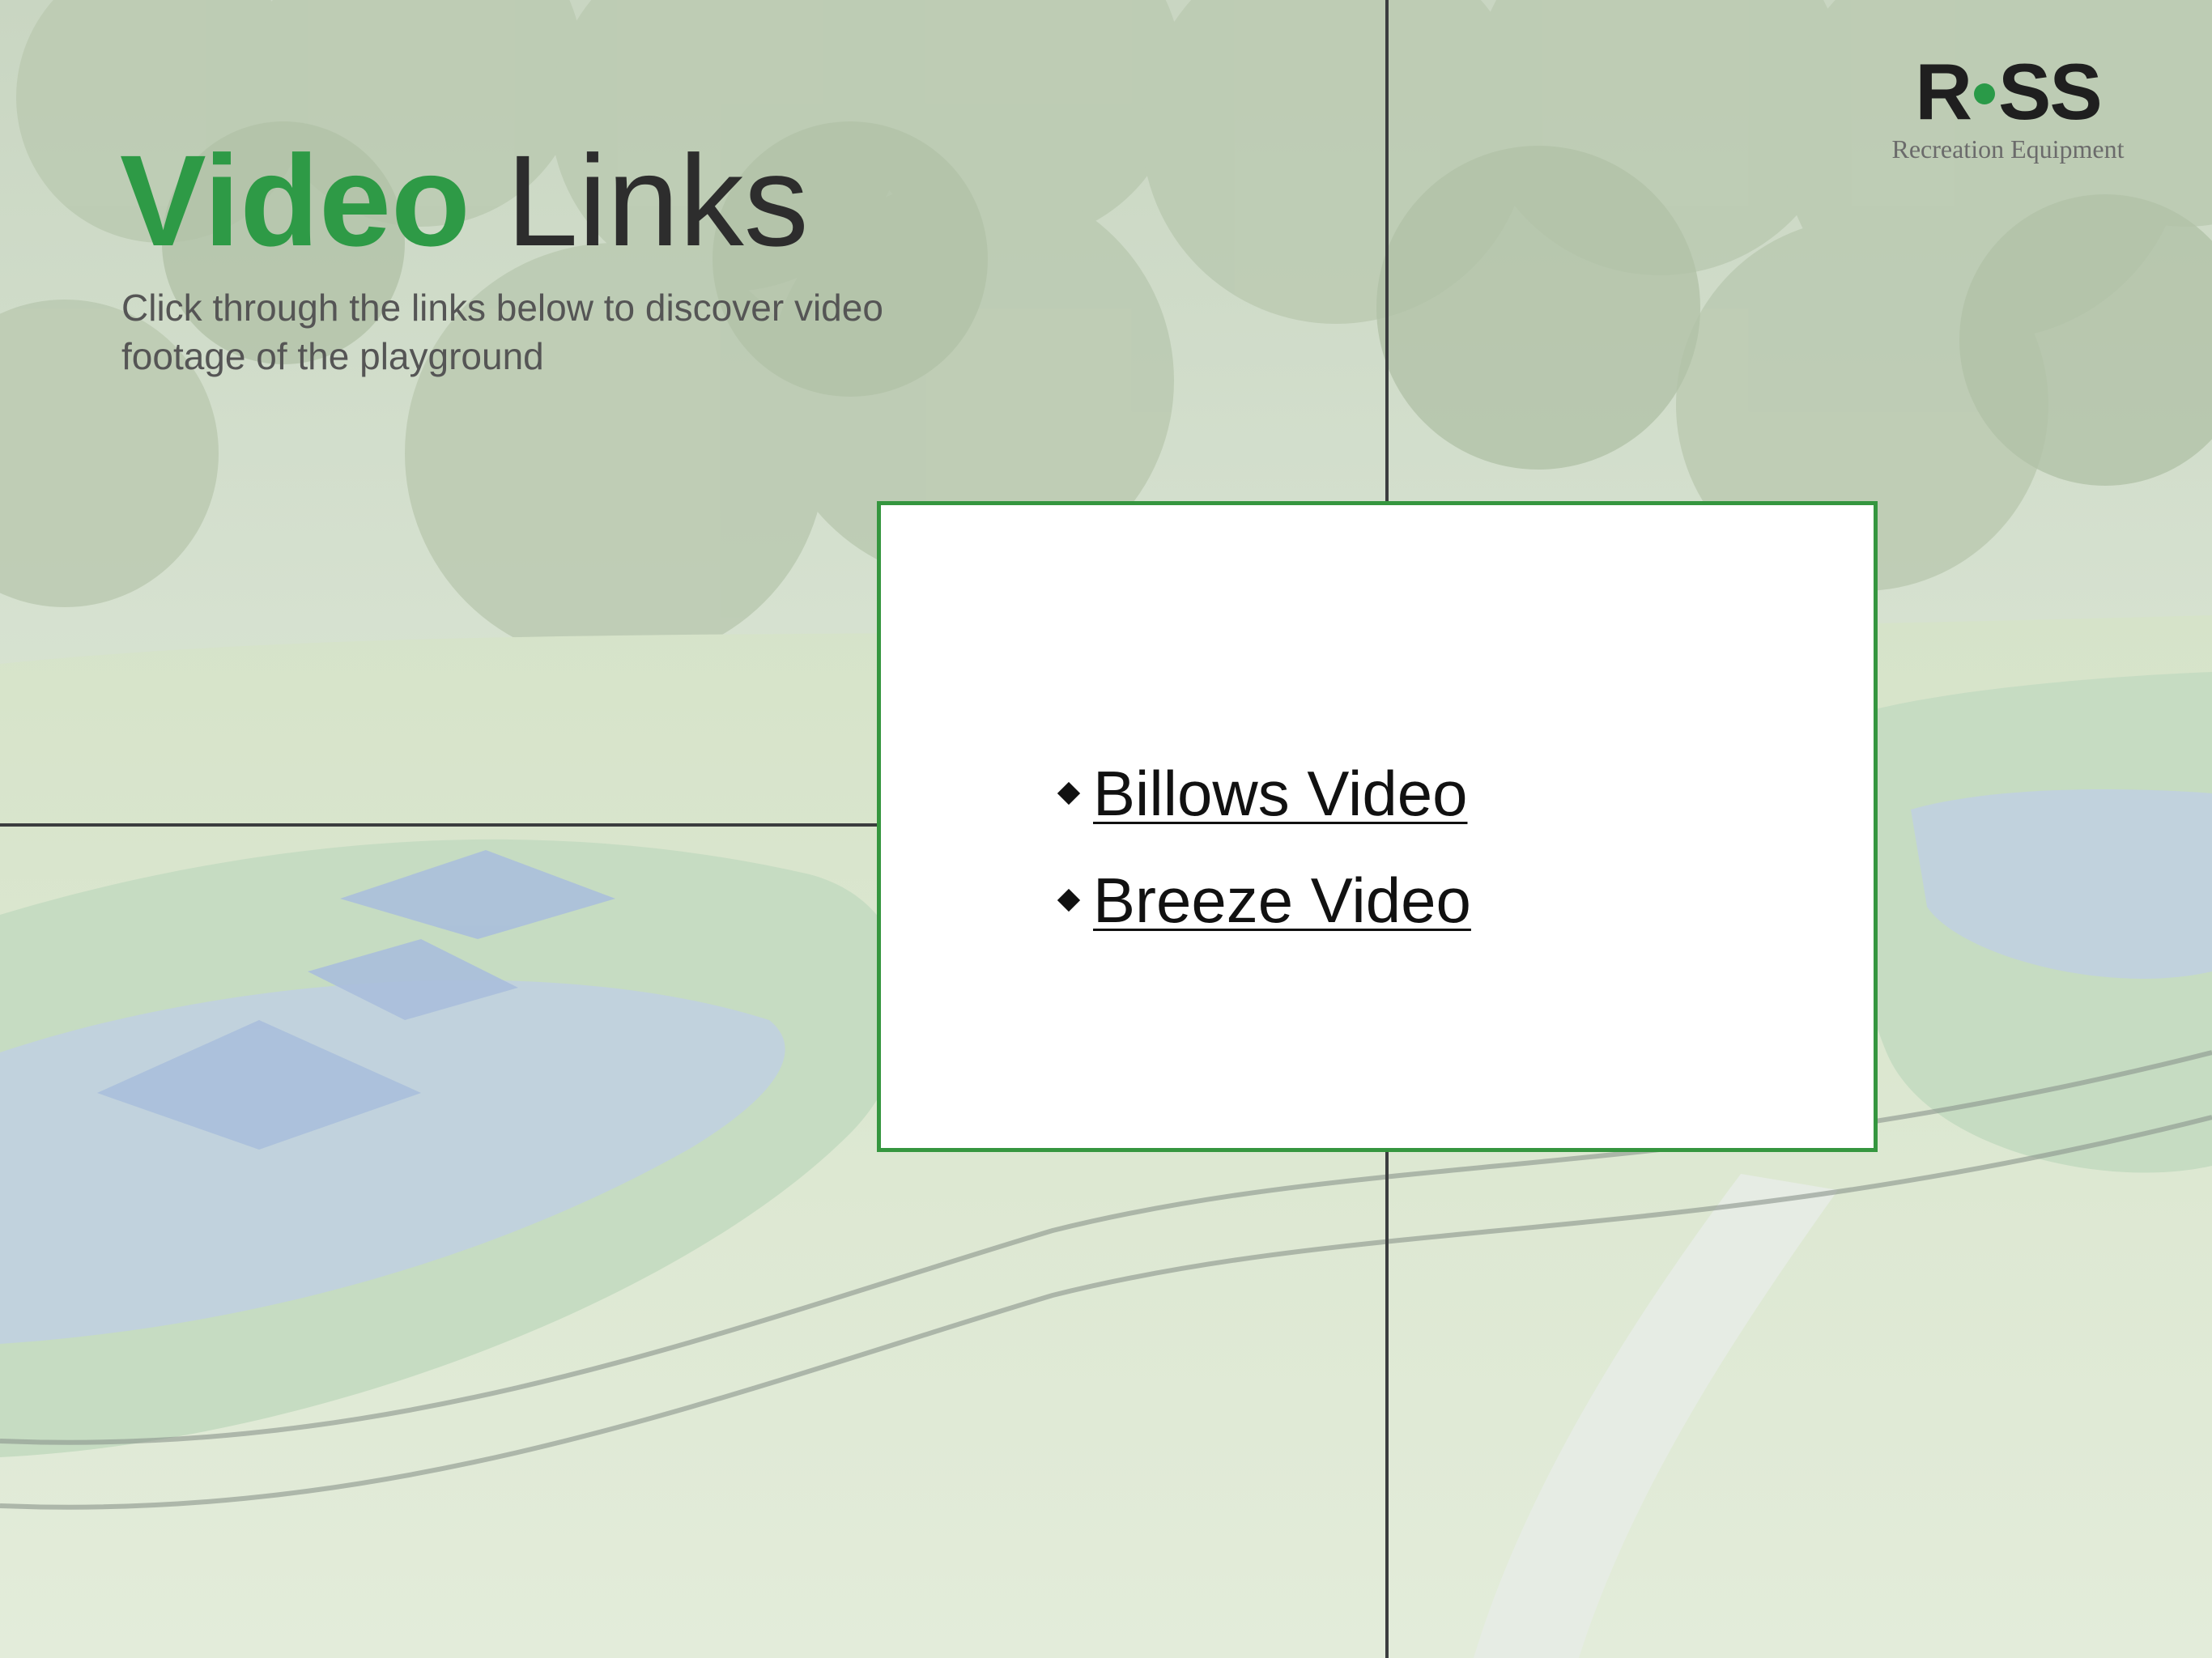  I want to click on logo-tagline: Recreation Equipment, so click(2008, 149).